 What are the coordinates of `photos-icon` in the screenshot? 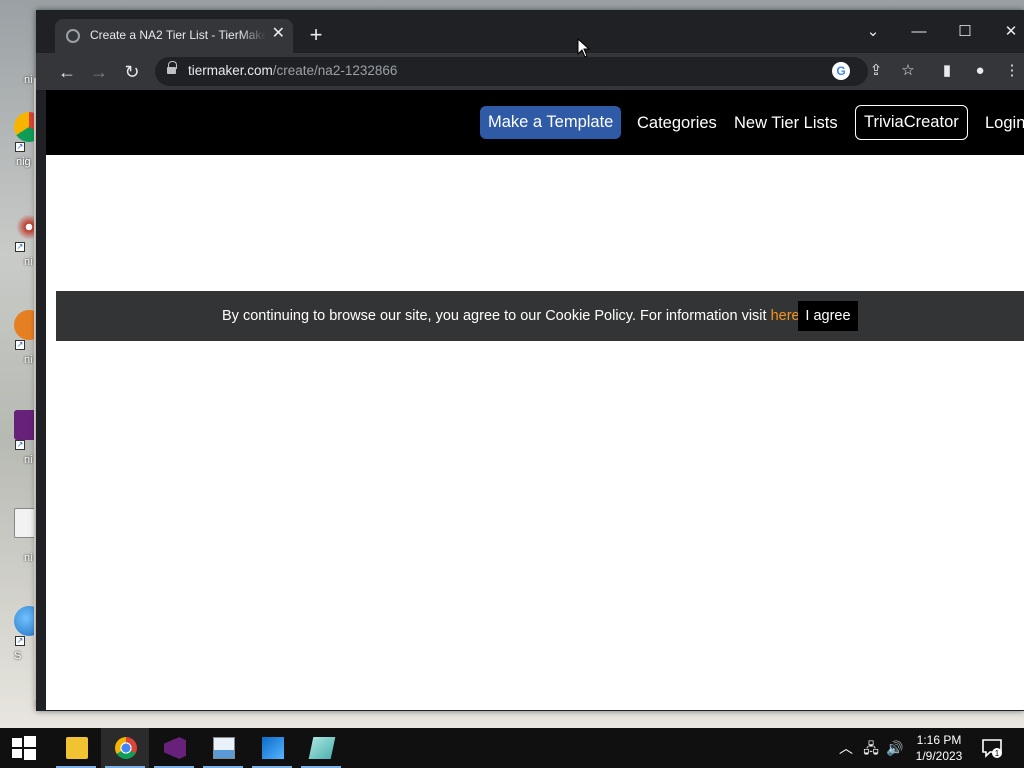 It's located at (273, 748).